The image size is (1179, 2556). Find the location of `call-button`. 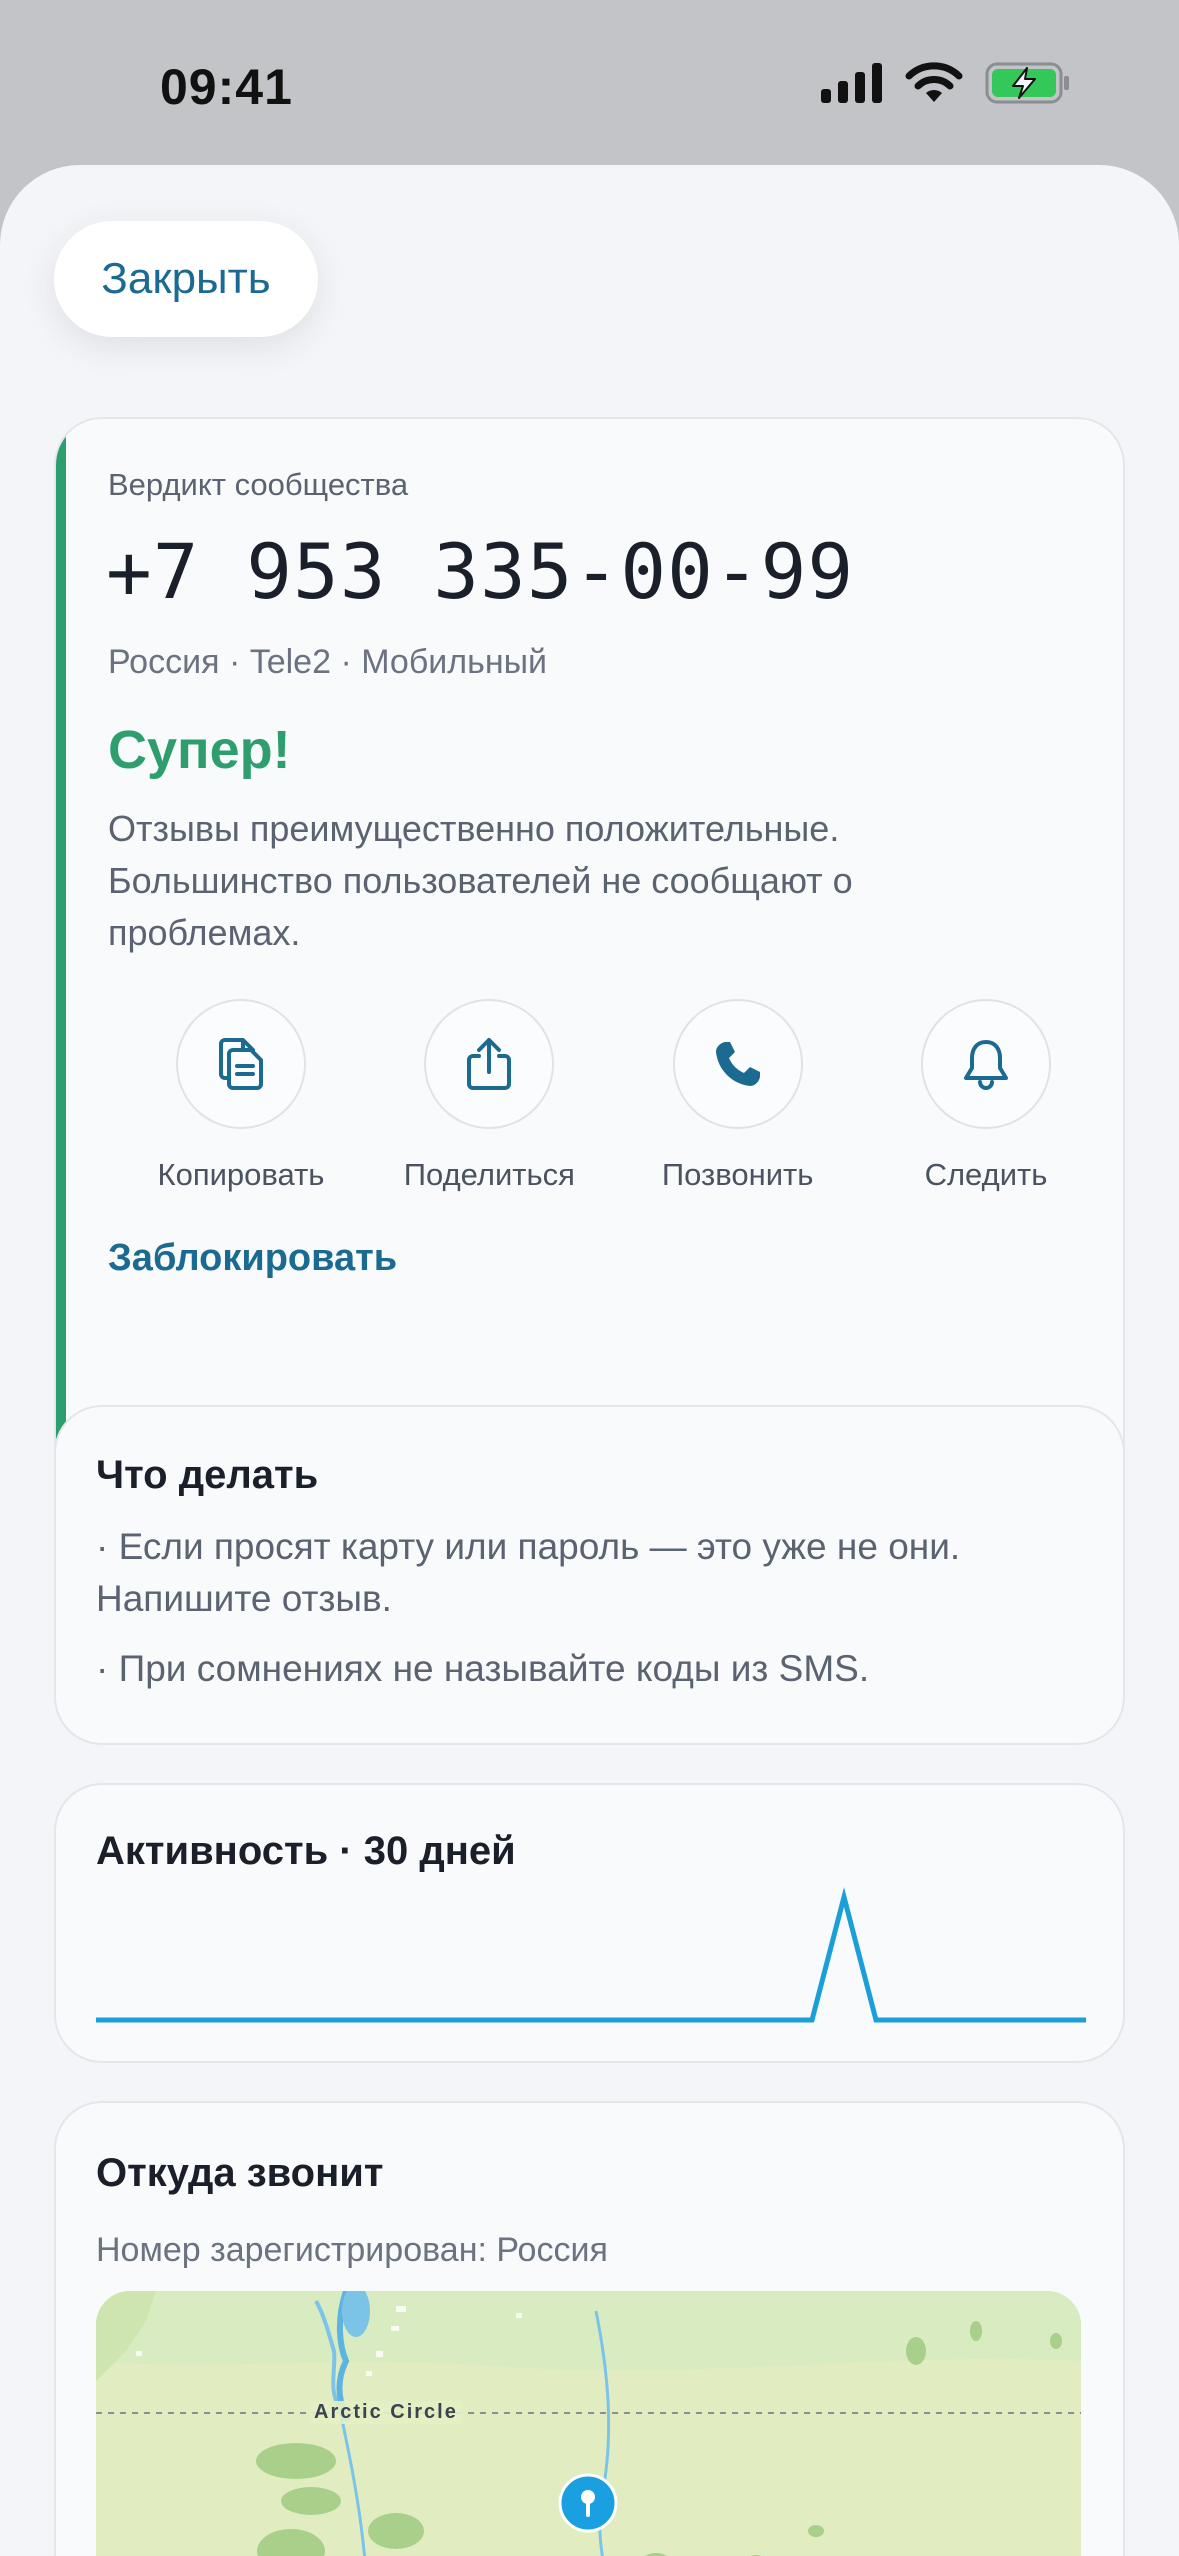

call-button is located at coordinates (737, 1064).